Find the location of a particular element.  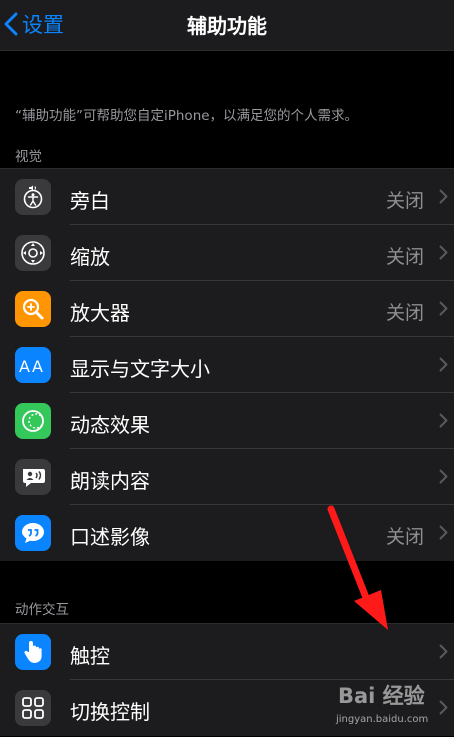

section-header-physical-motor: 动作交互 is located at coordinates (42, 610).